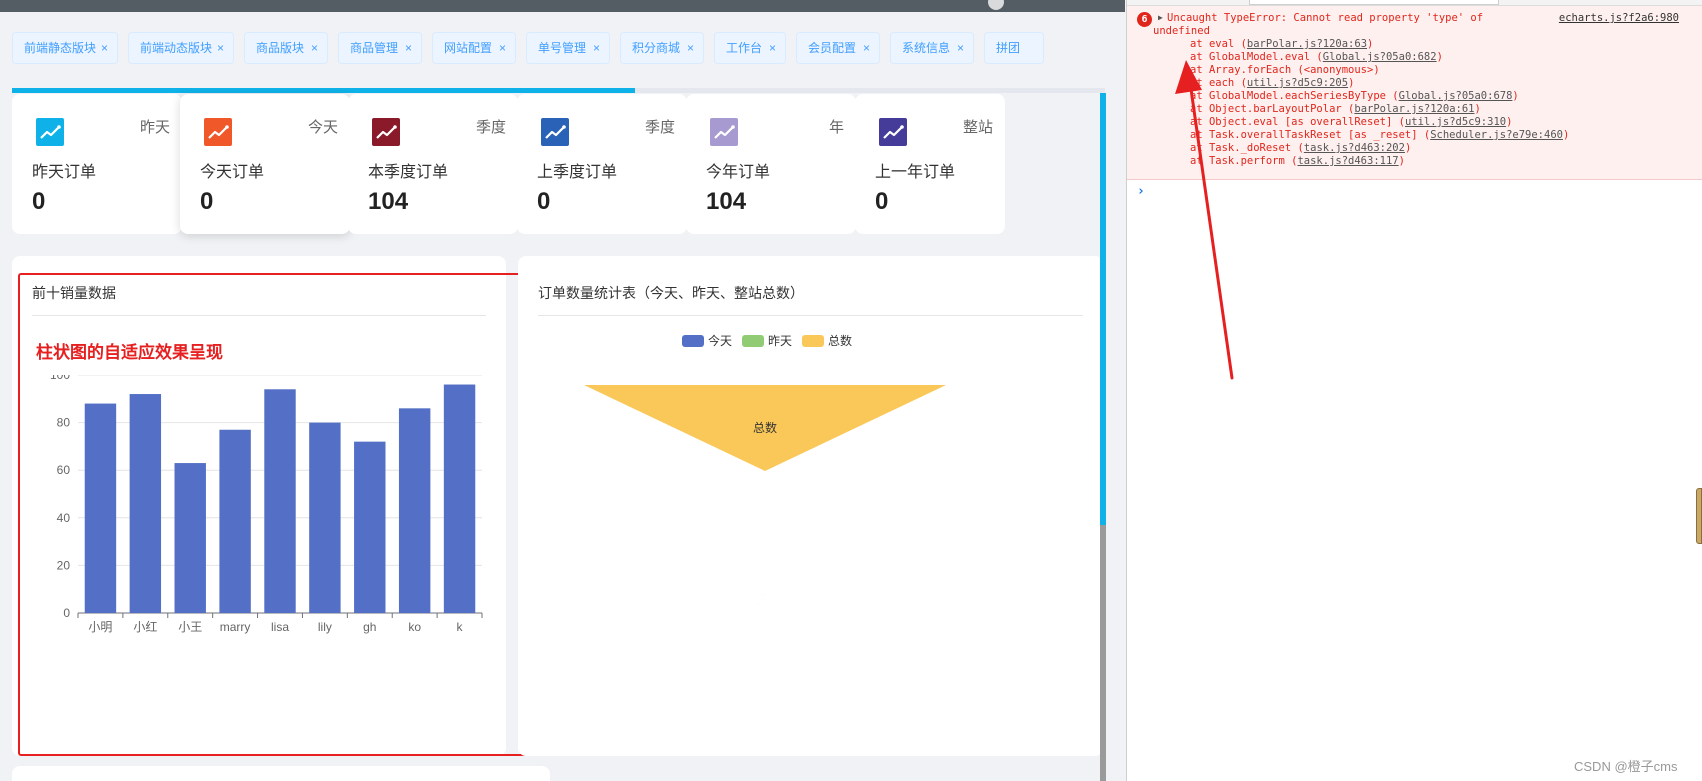 Image resolution: width=1702 pixels, height=781 pixels. I want to click on x-tick-label: 小王, so click(190, 627).